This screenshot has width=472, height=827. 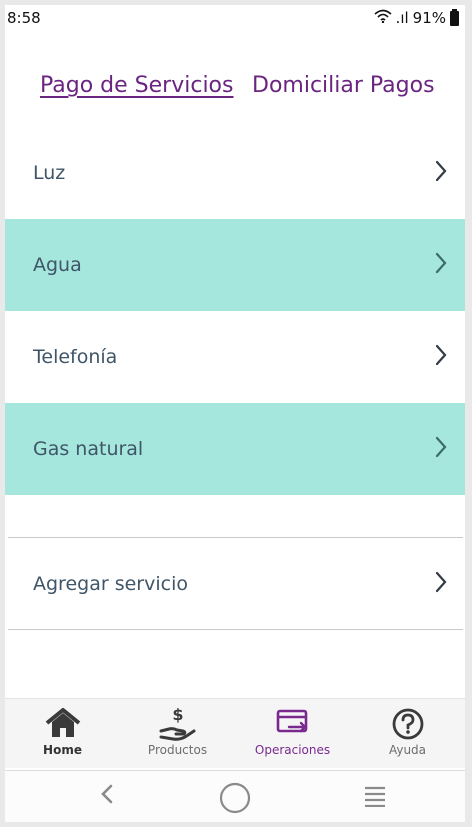 I want to click on add-service-label: Agregar servicio, so click(x=110, y=584).